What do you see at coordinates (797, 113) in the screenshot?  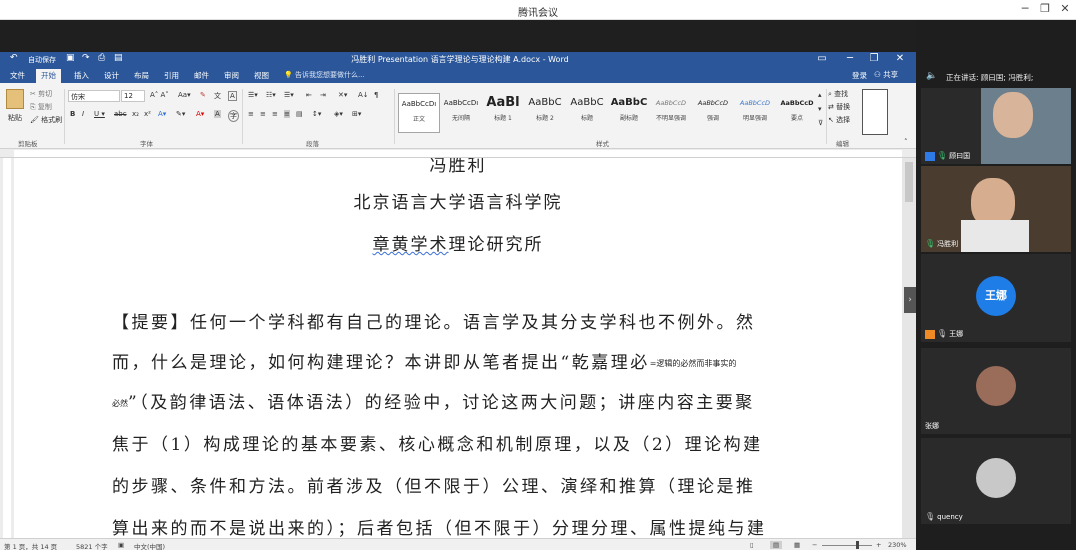 I see `style-strong: AaBbCcD 要点` at bounding box center [797, 113].